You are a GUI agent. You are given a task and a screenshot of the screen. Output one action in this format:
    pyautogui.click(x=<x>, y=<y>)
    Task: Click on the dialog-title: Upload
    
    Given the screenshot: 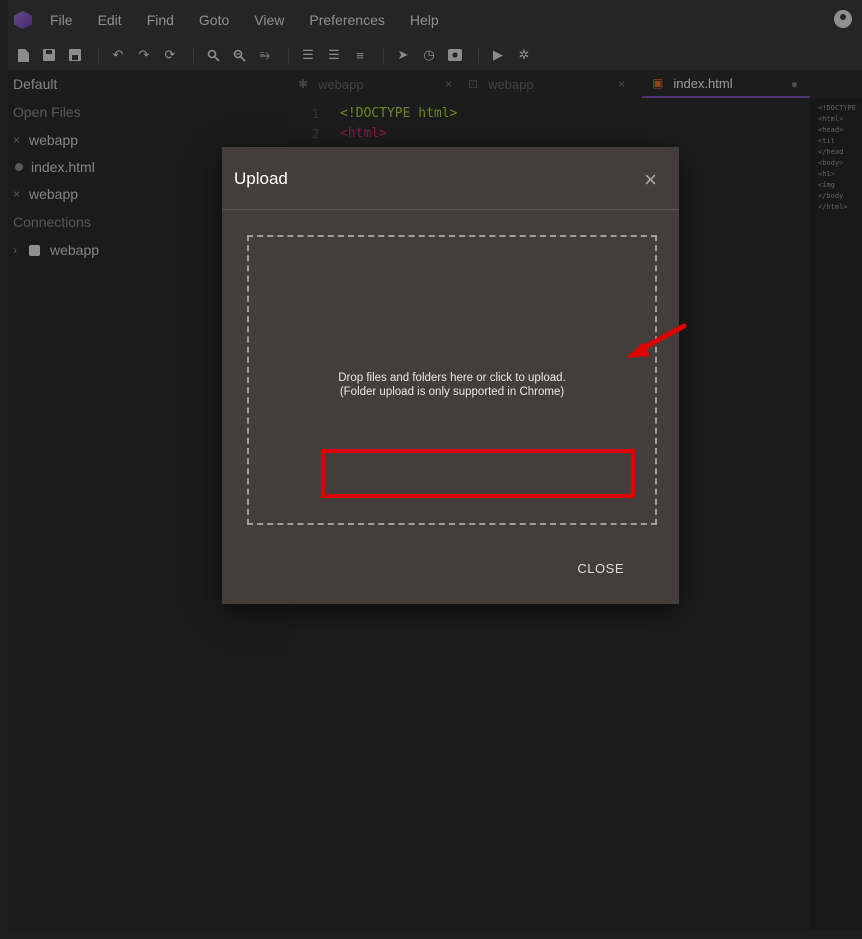 What is the action you would take?
    pyautogui.click(x=261, y=178)
    